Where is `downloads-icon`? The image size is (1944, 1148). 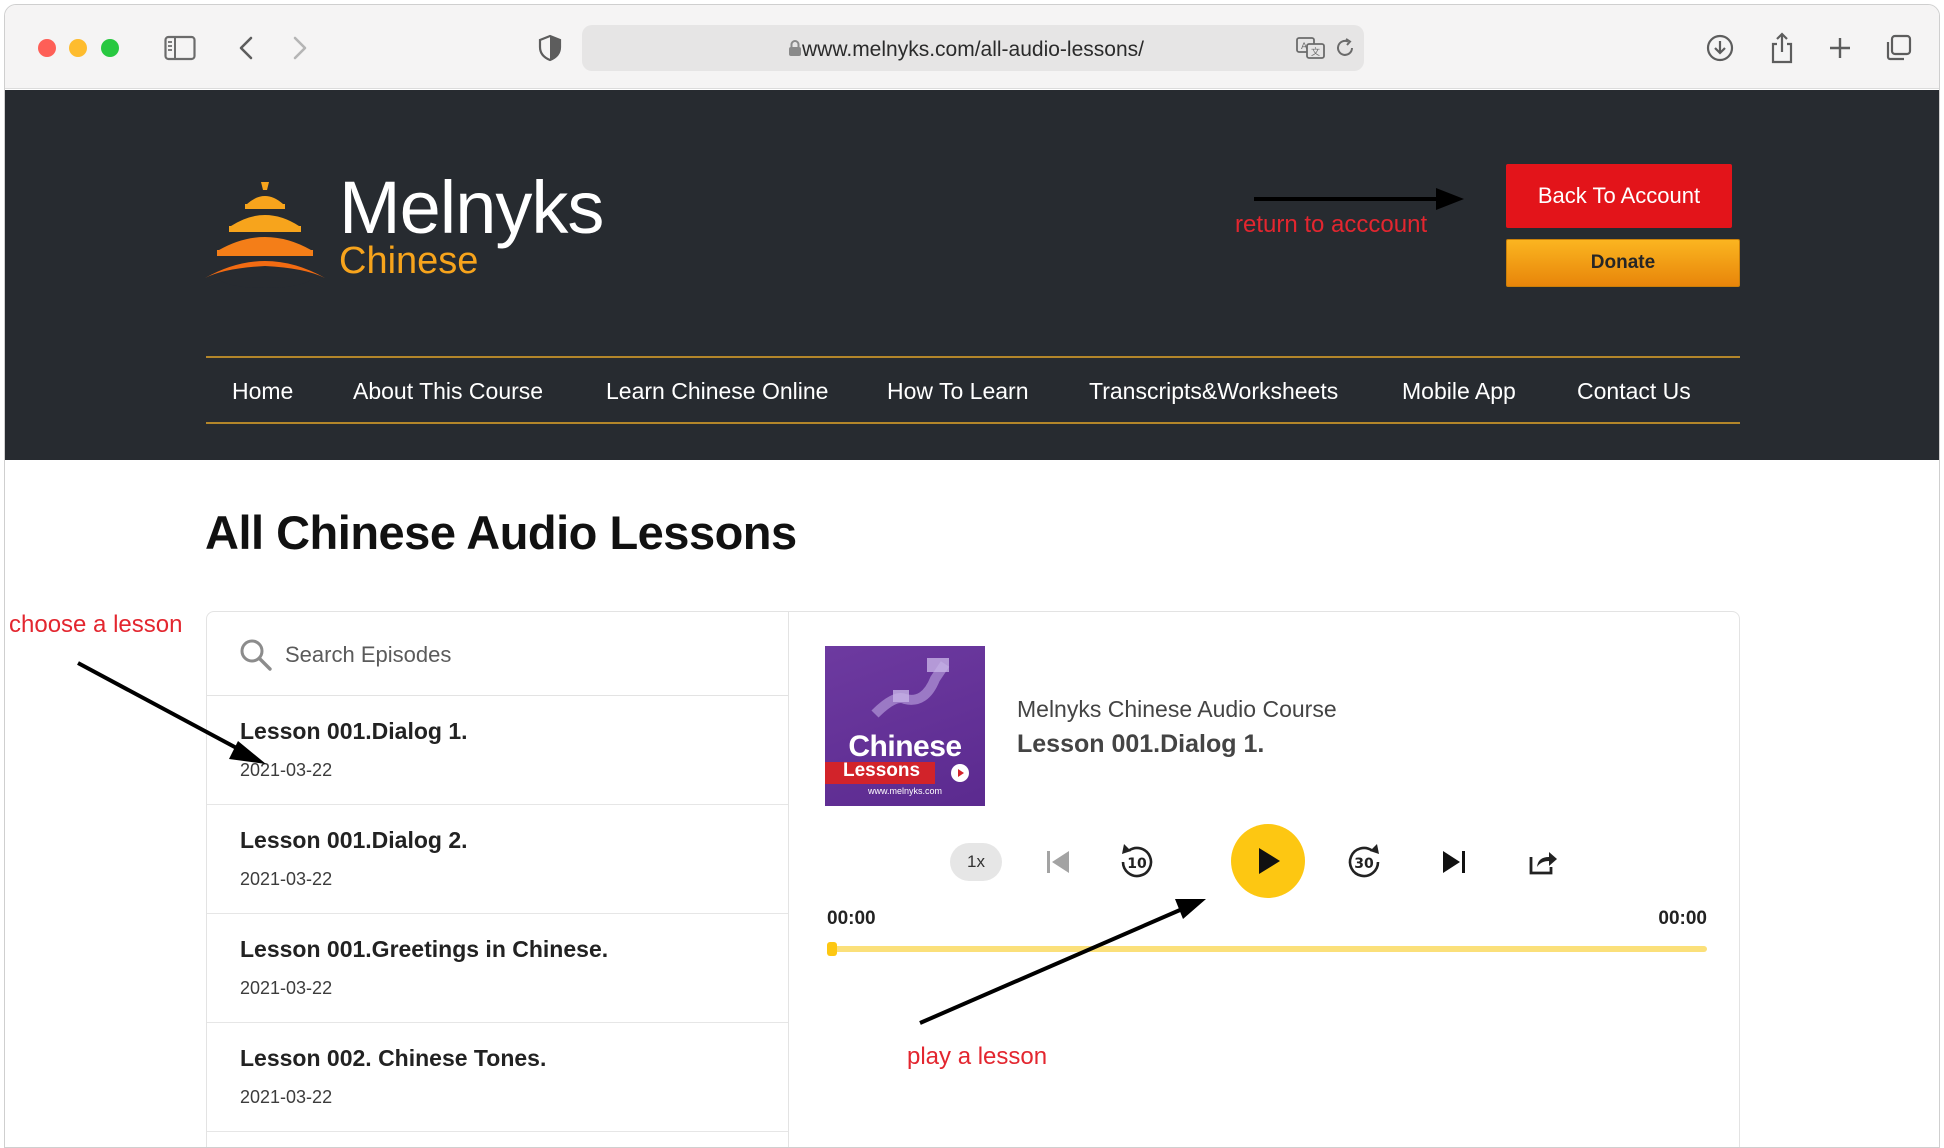
downloads-icon is located at coordinates (1720, 48).